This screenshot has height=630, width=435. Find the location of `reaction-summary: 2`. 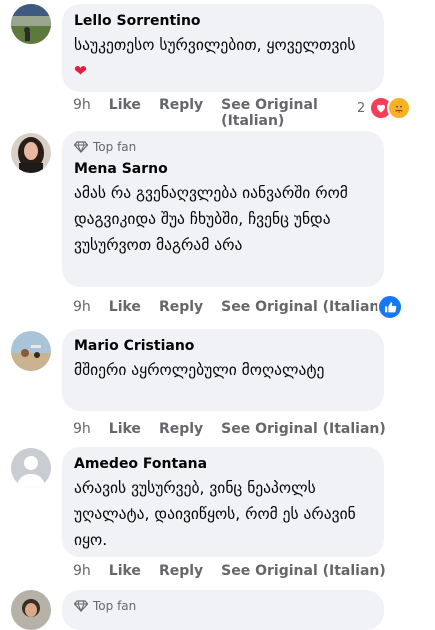

reaction-summary: 2 is located at coordinates (384, 108).